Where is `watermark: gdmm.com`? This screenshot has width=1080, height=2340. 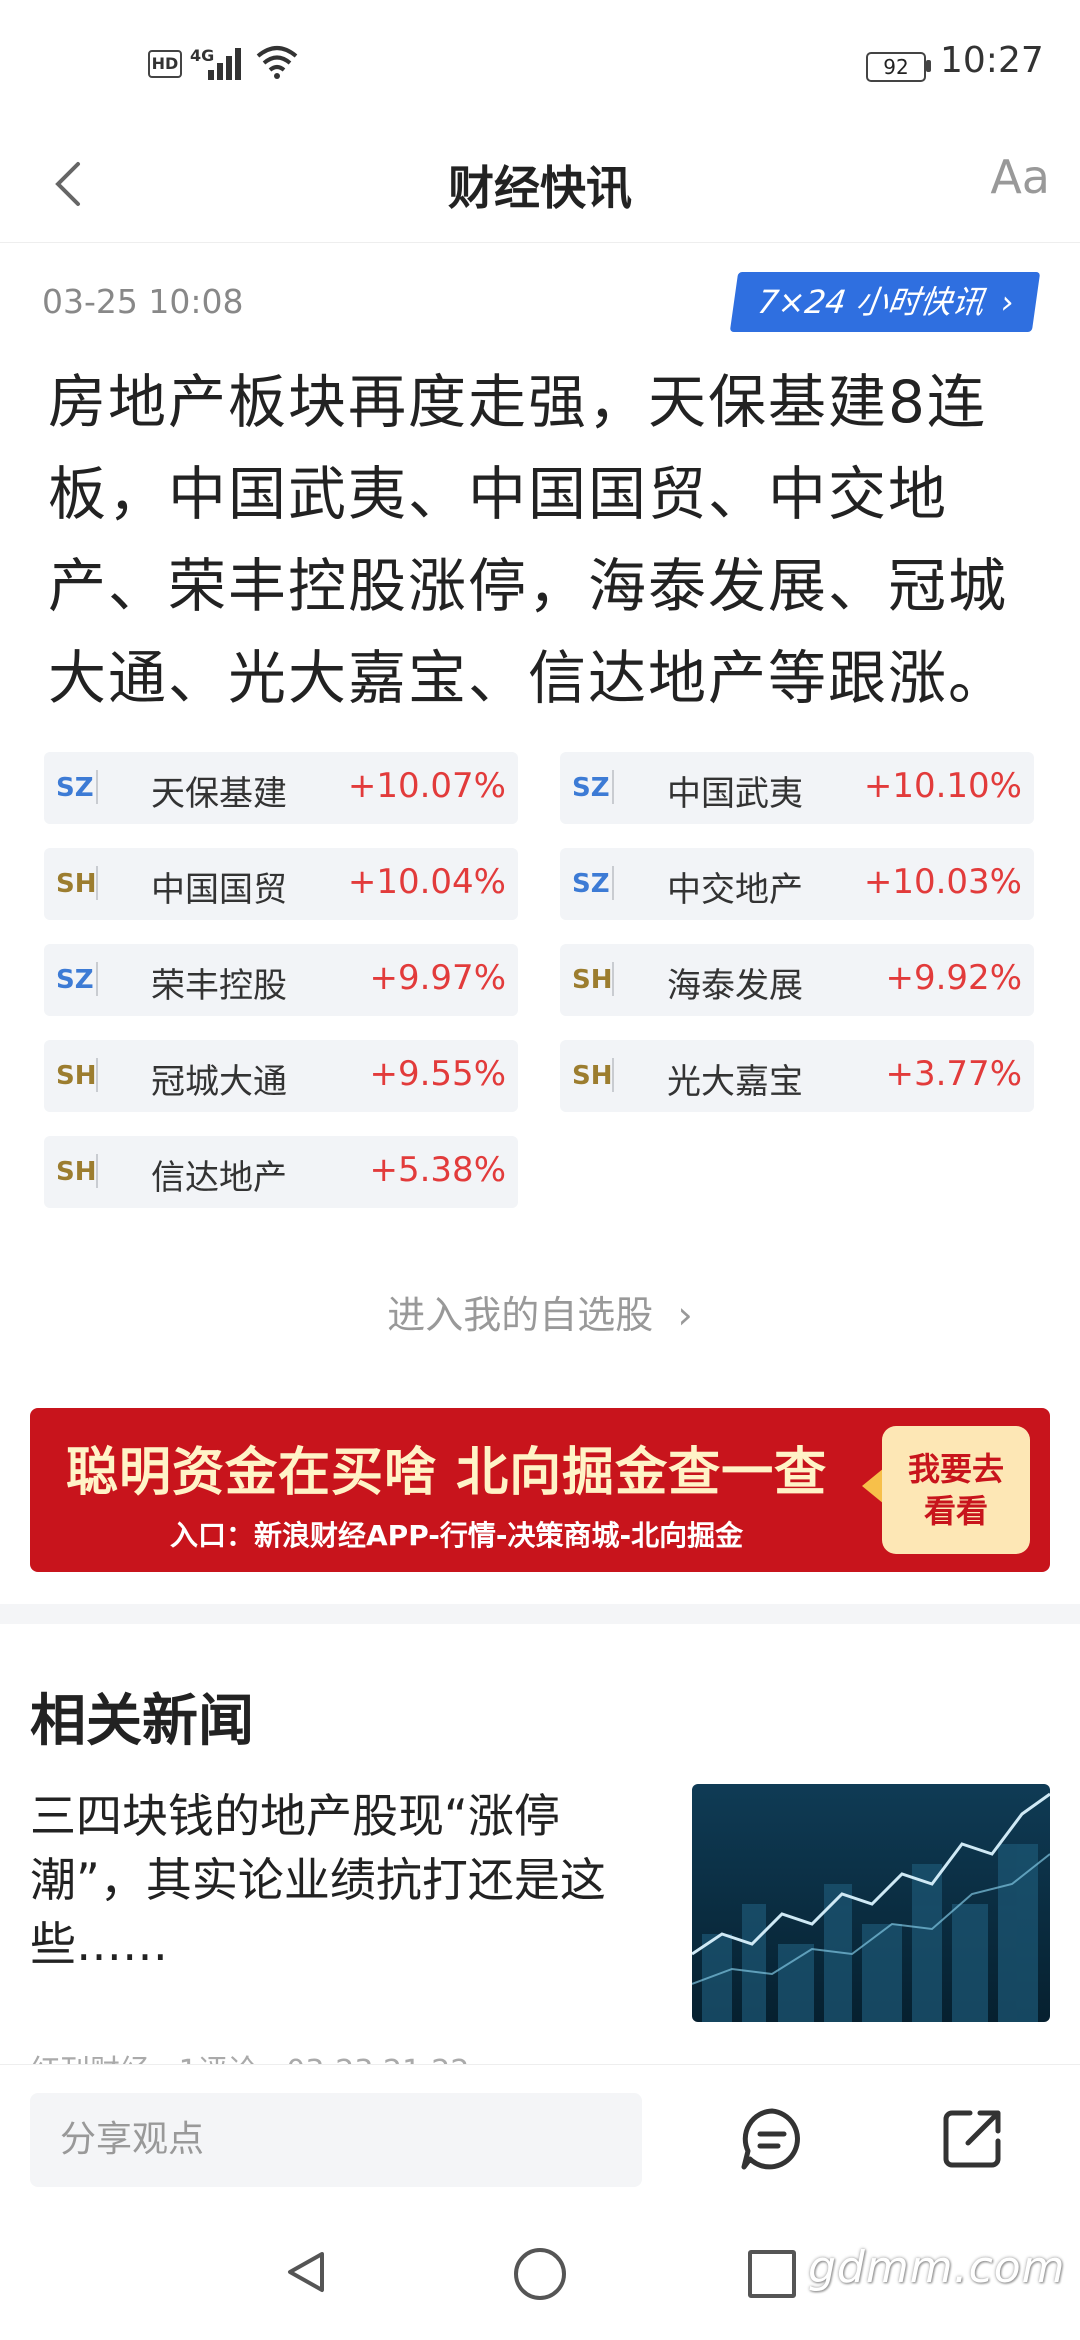 watermark: gdmm.com is located at coordinates (937, 2267).